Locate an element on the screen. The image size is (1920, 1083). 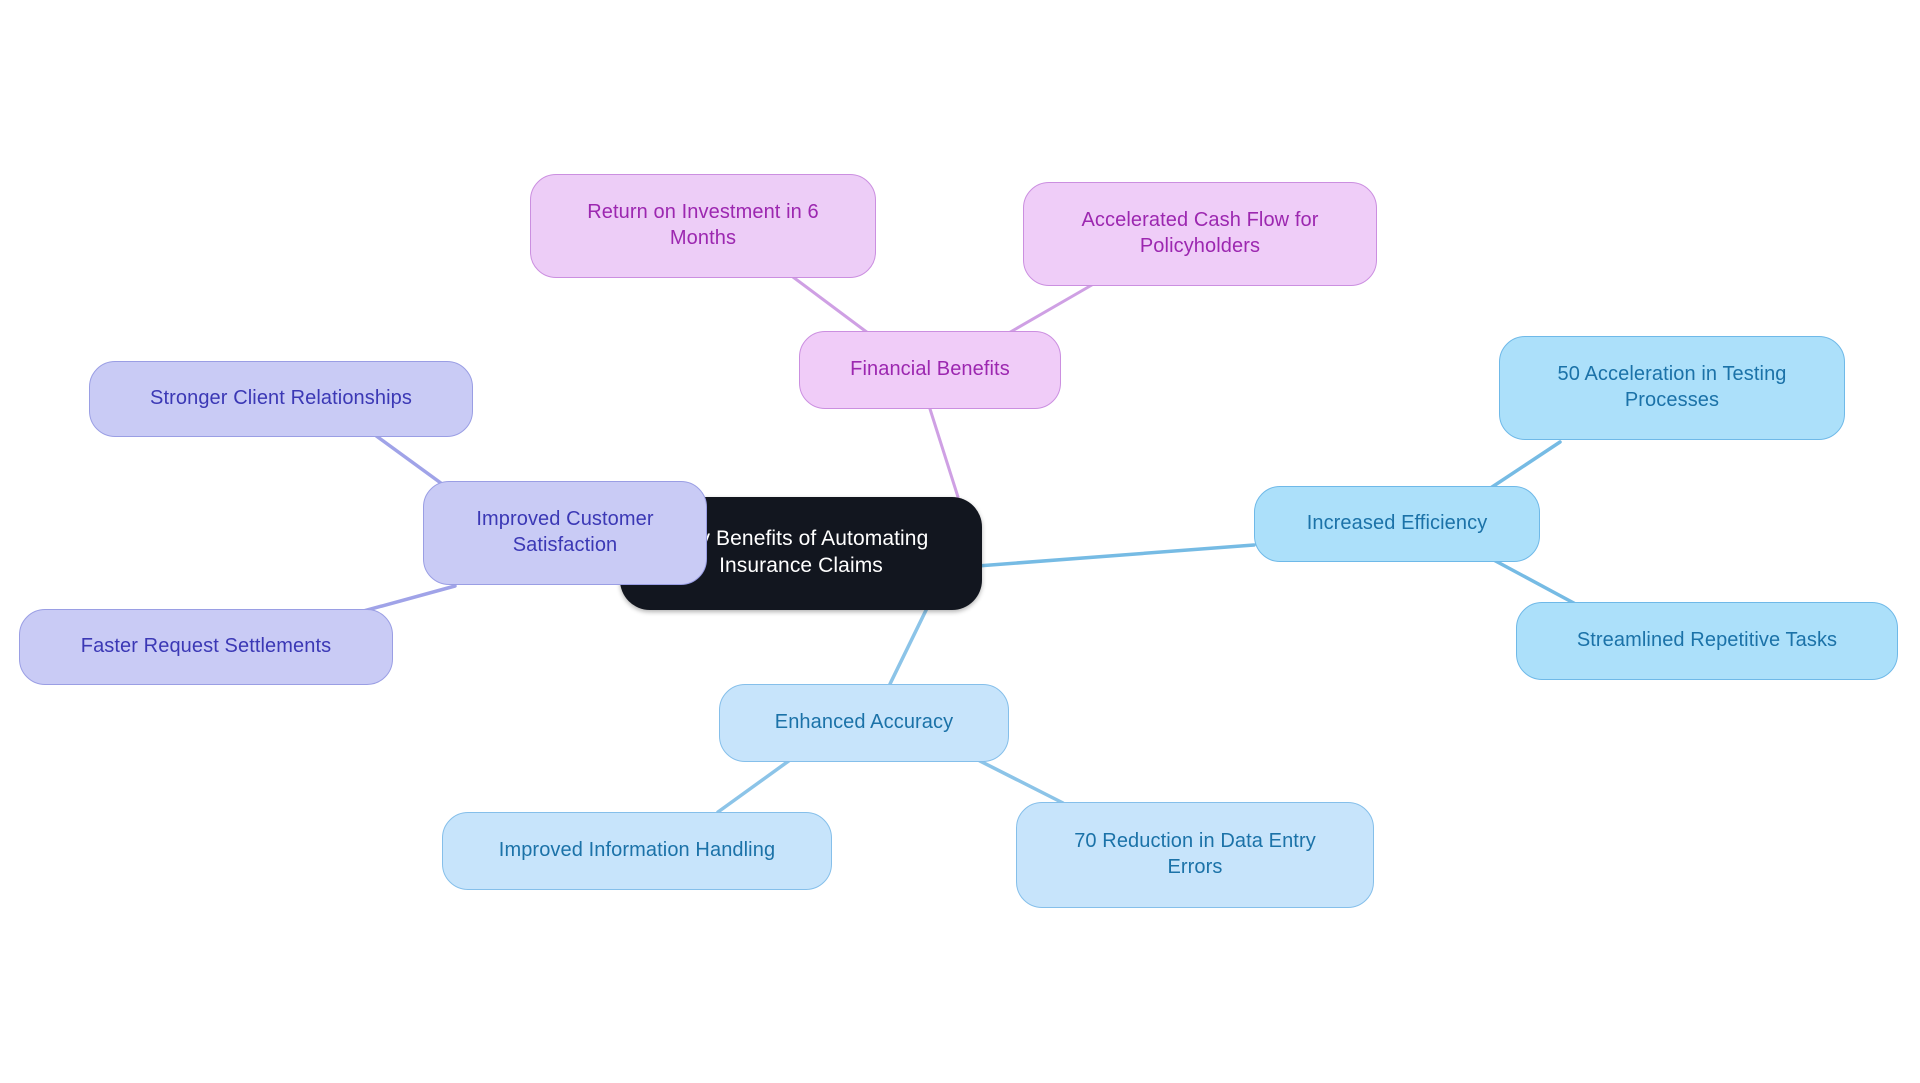
node-return-on-investment: Return on Investment in 6 Months is located at coordinates (703, 226).